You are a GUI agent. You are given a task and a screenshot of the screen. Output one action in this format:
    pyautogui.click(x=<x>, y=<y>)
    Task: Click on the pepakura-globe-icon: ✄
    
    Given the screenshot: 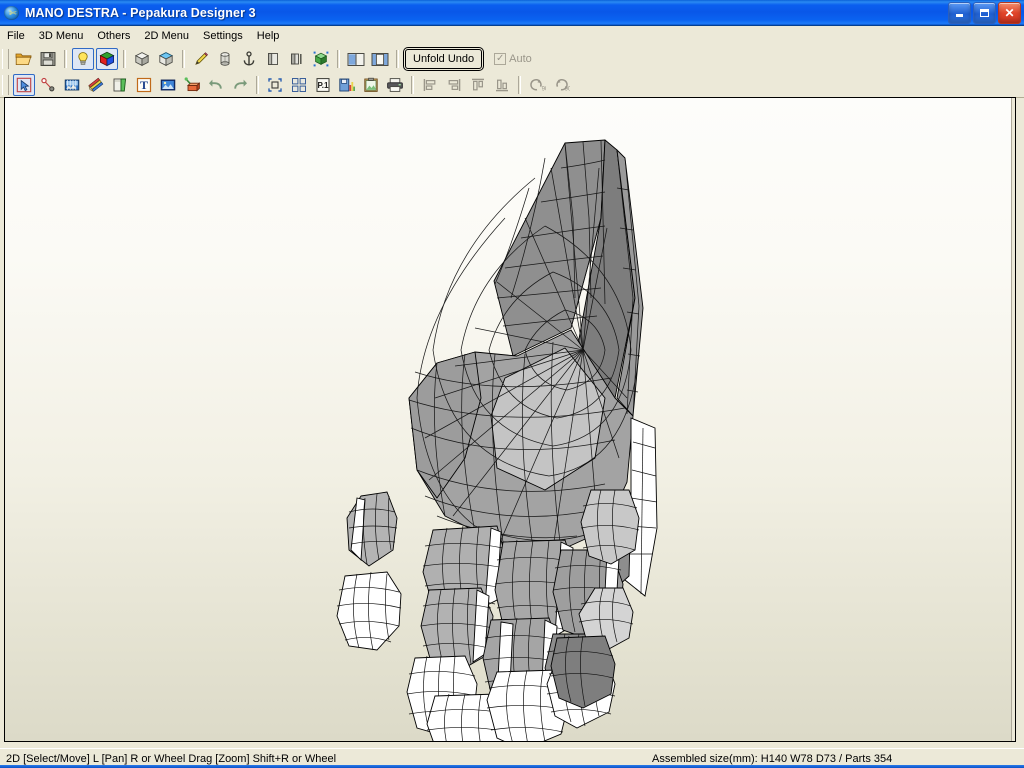 What is the action you would take?
    pyautogui.click(x=12, y=13)
    